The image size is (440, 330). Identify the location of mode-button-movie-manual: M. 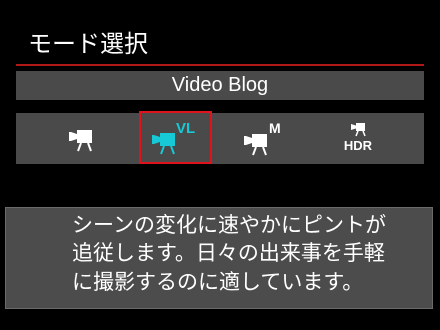
(265, 138).